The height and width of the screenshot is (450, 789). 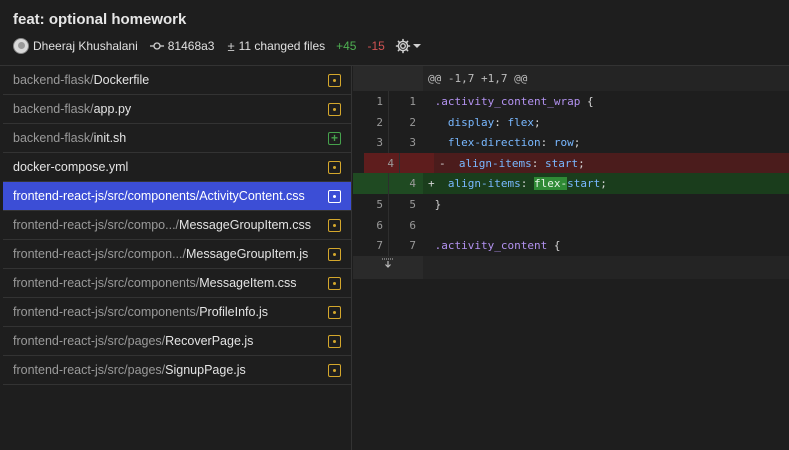 I want to click on diff-line: 66, so click(x=571, y=225).